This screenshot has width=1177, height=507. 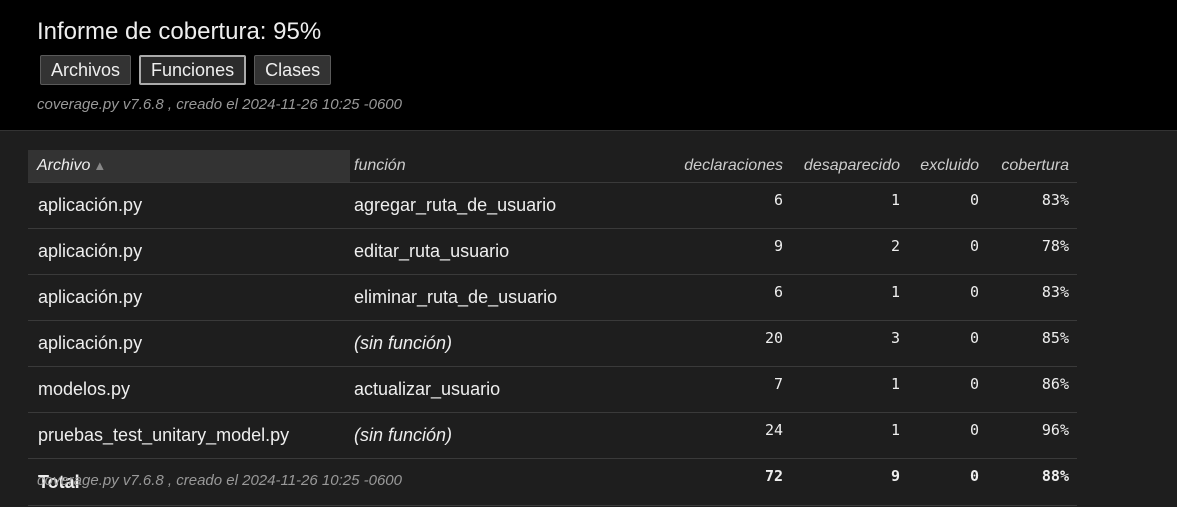 I want to click on function-link: eliminar_ruta_de_usuario, so click(x=510, y=297).